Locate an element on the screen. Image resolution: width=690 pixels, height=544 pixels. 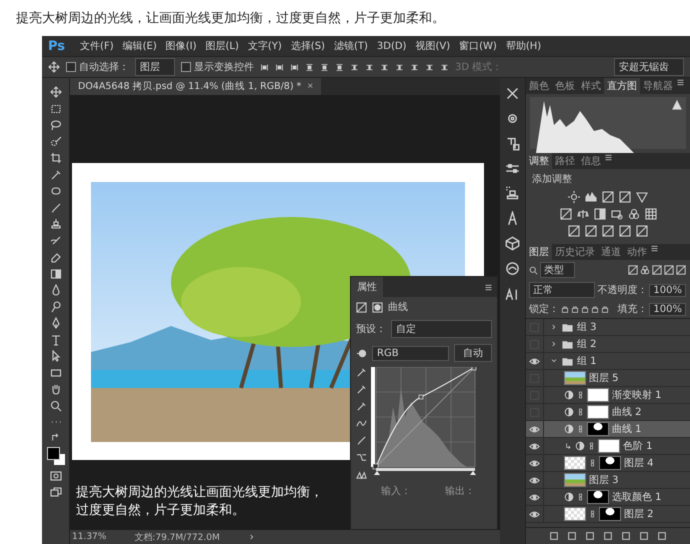
layer-row: 曲线 1 is located at coordinates (608, 429).